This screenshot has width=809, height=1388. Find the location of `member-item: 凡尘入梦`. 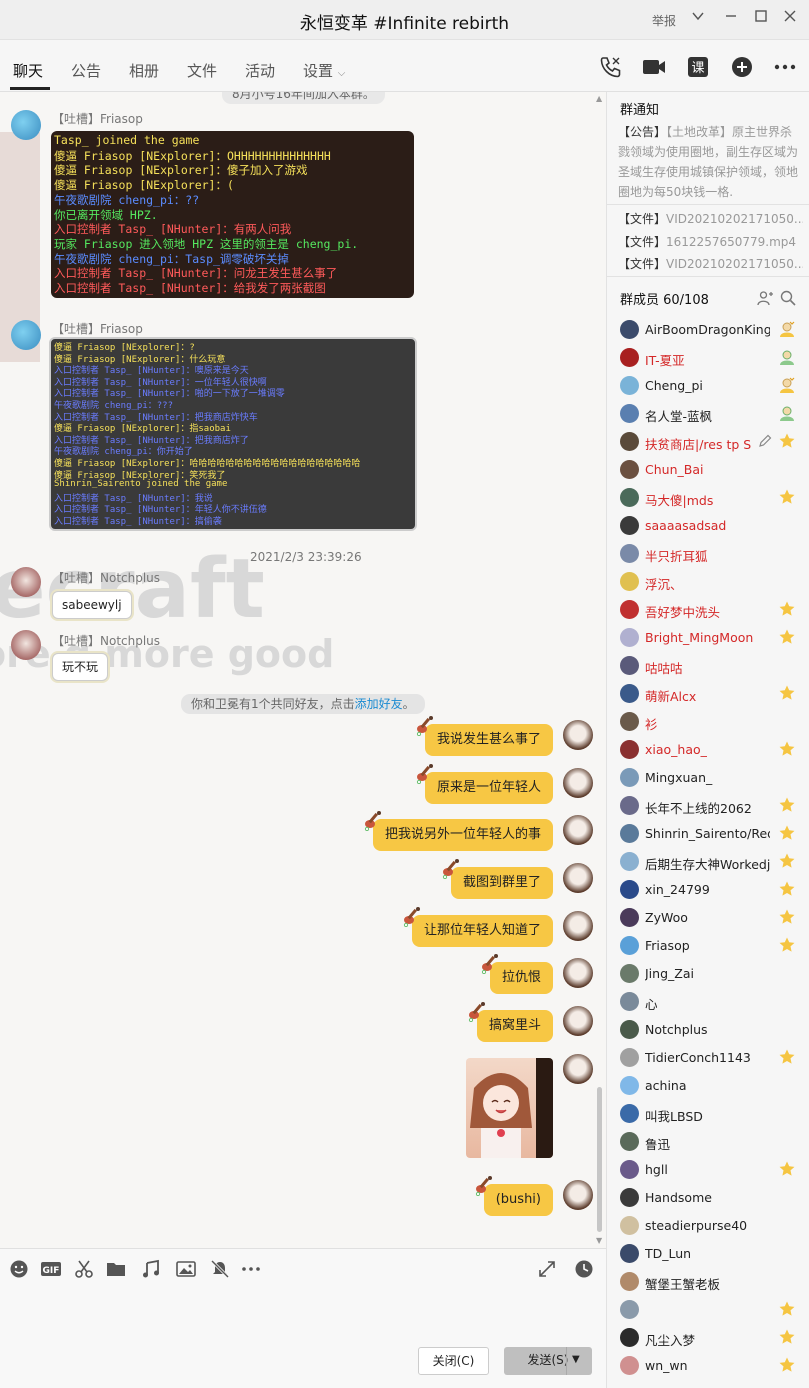

member-item: 凡尘入梦 is located at coordinates (710, 1338).